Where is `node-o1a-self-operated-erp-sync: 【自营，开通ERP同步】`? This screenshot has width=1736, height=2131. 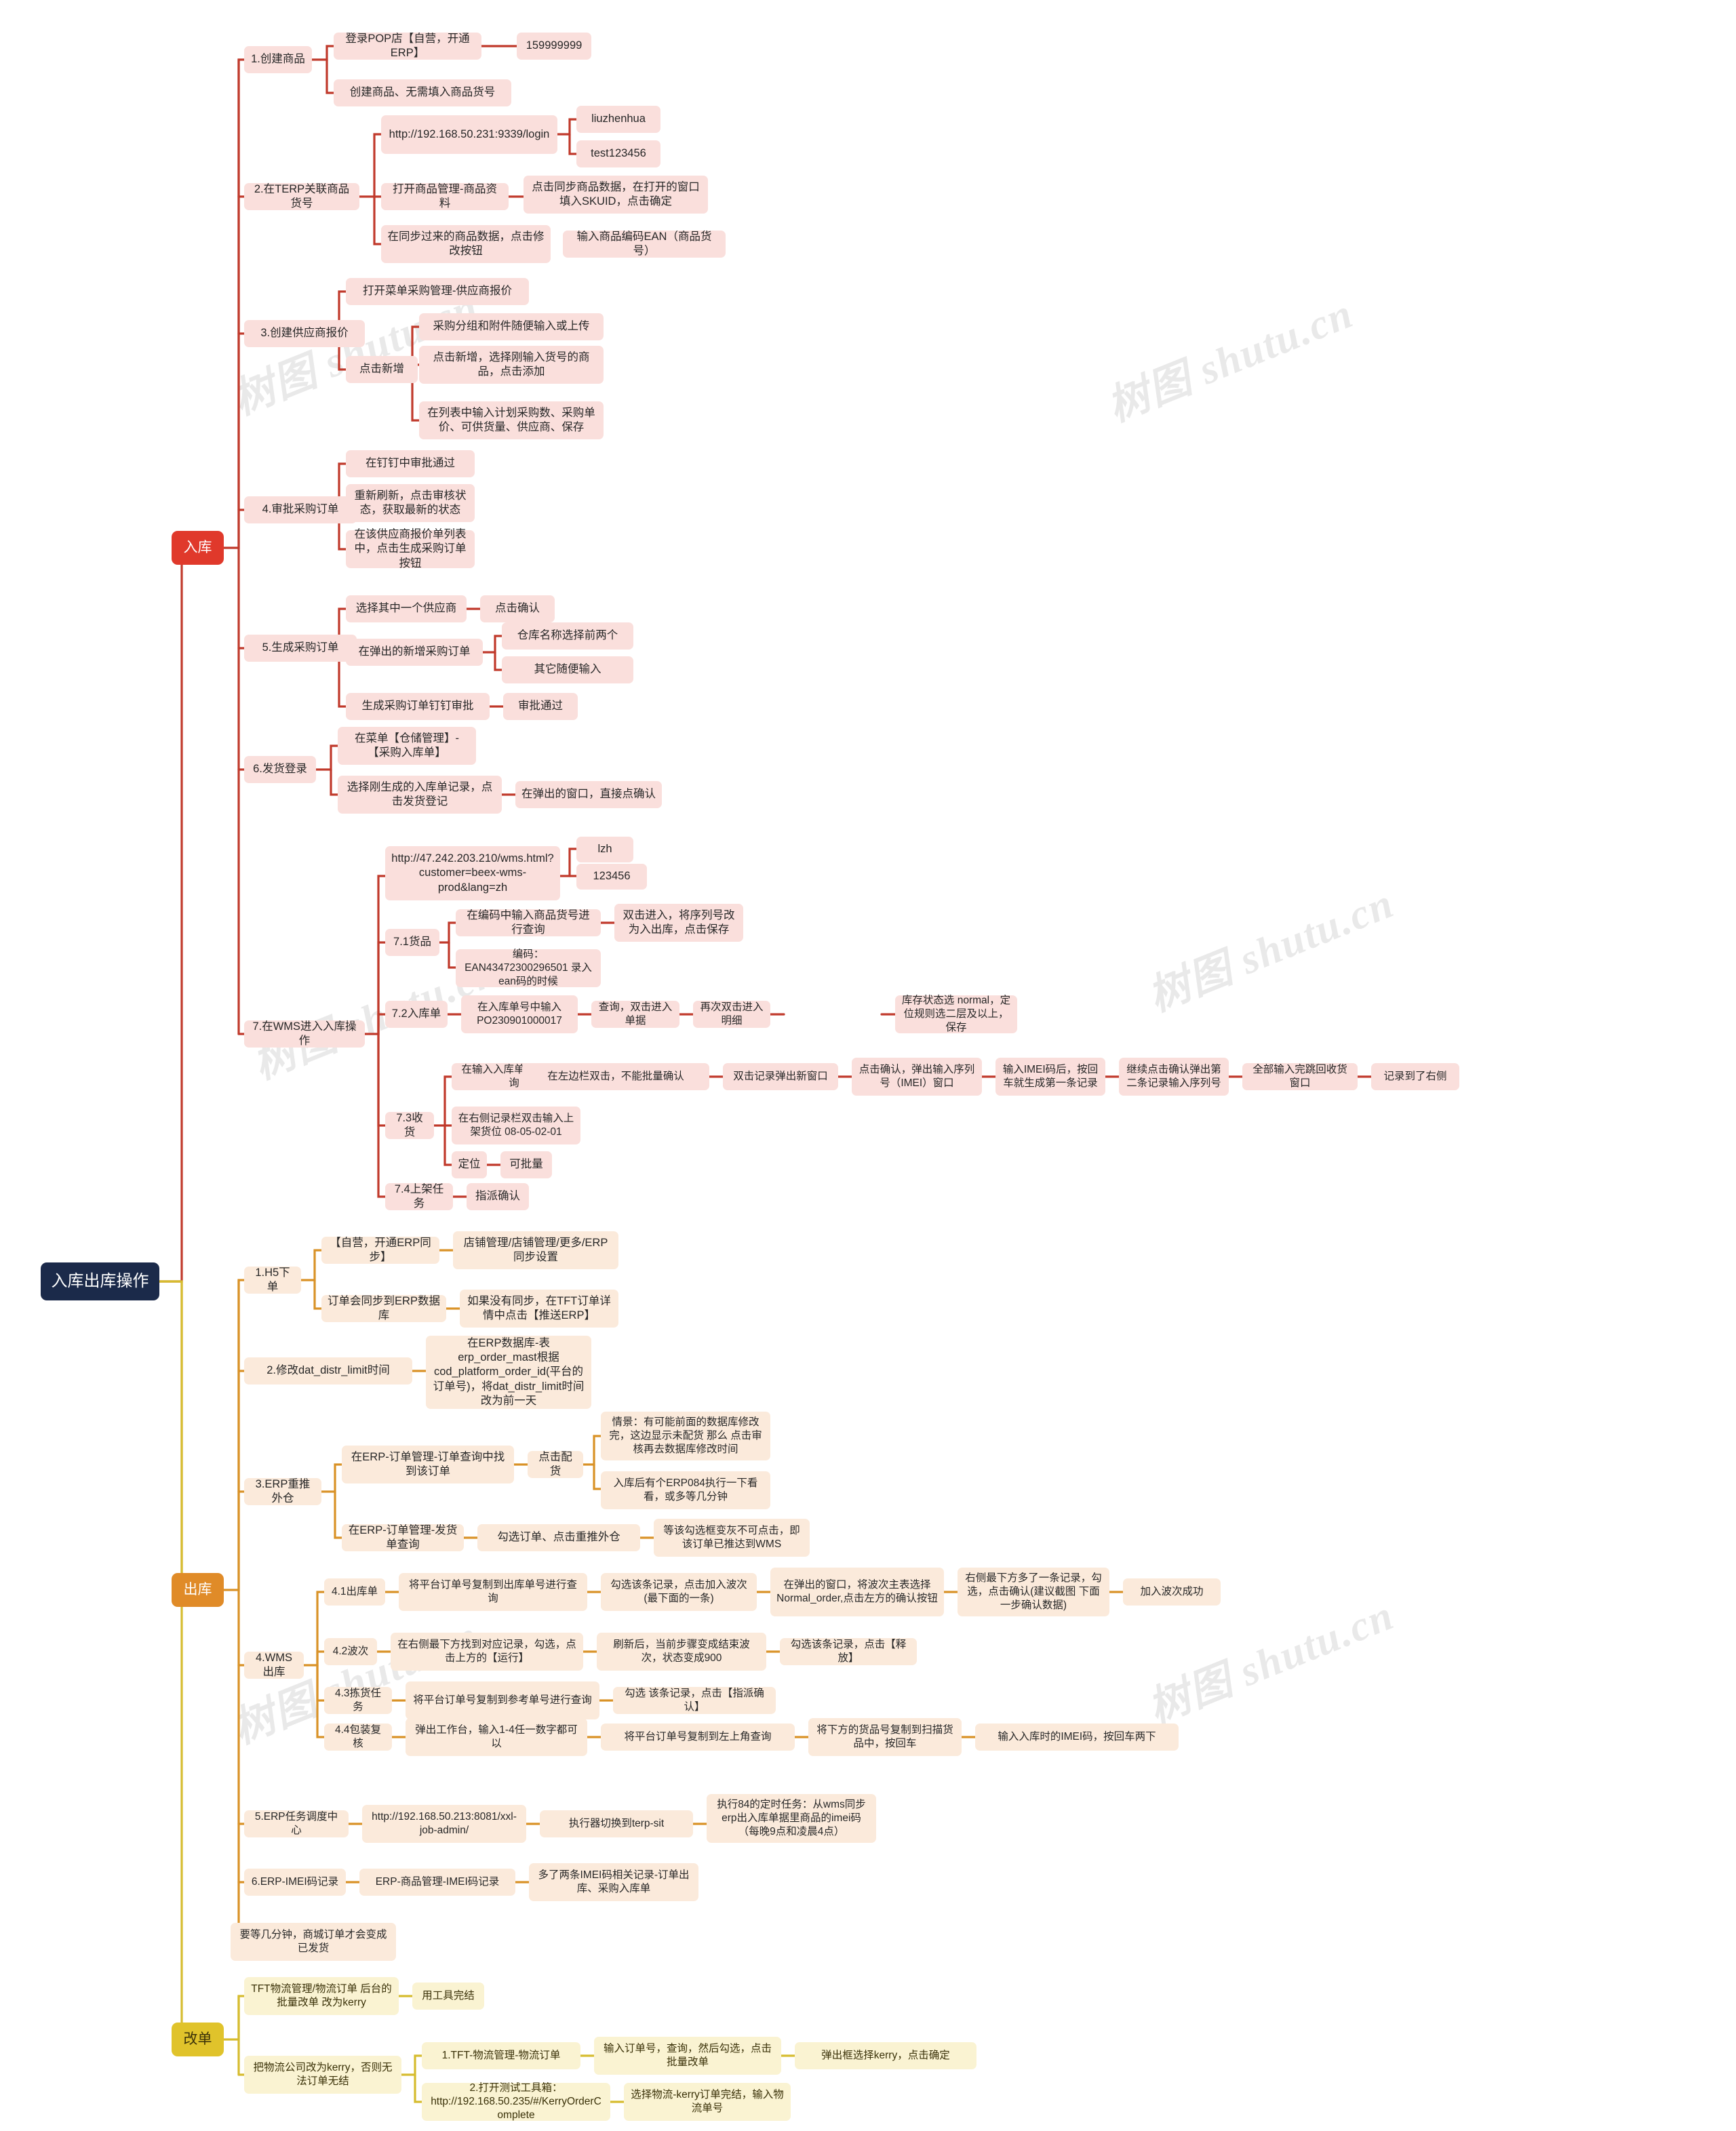 node-o1a-self-operated-erp-sync: 【自营，开通ERP同步】 is located at coordinates (380, 1251).